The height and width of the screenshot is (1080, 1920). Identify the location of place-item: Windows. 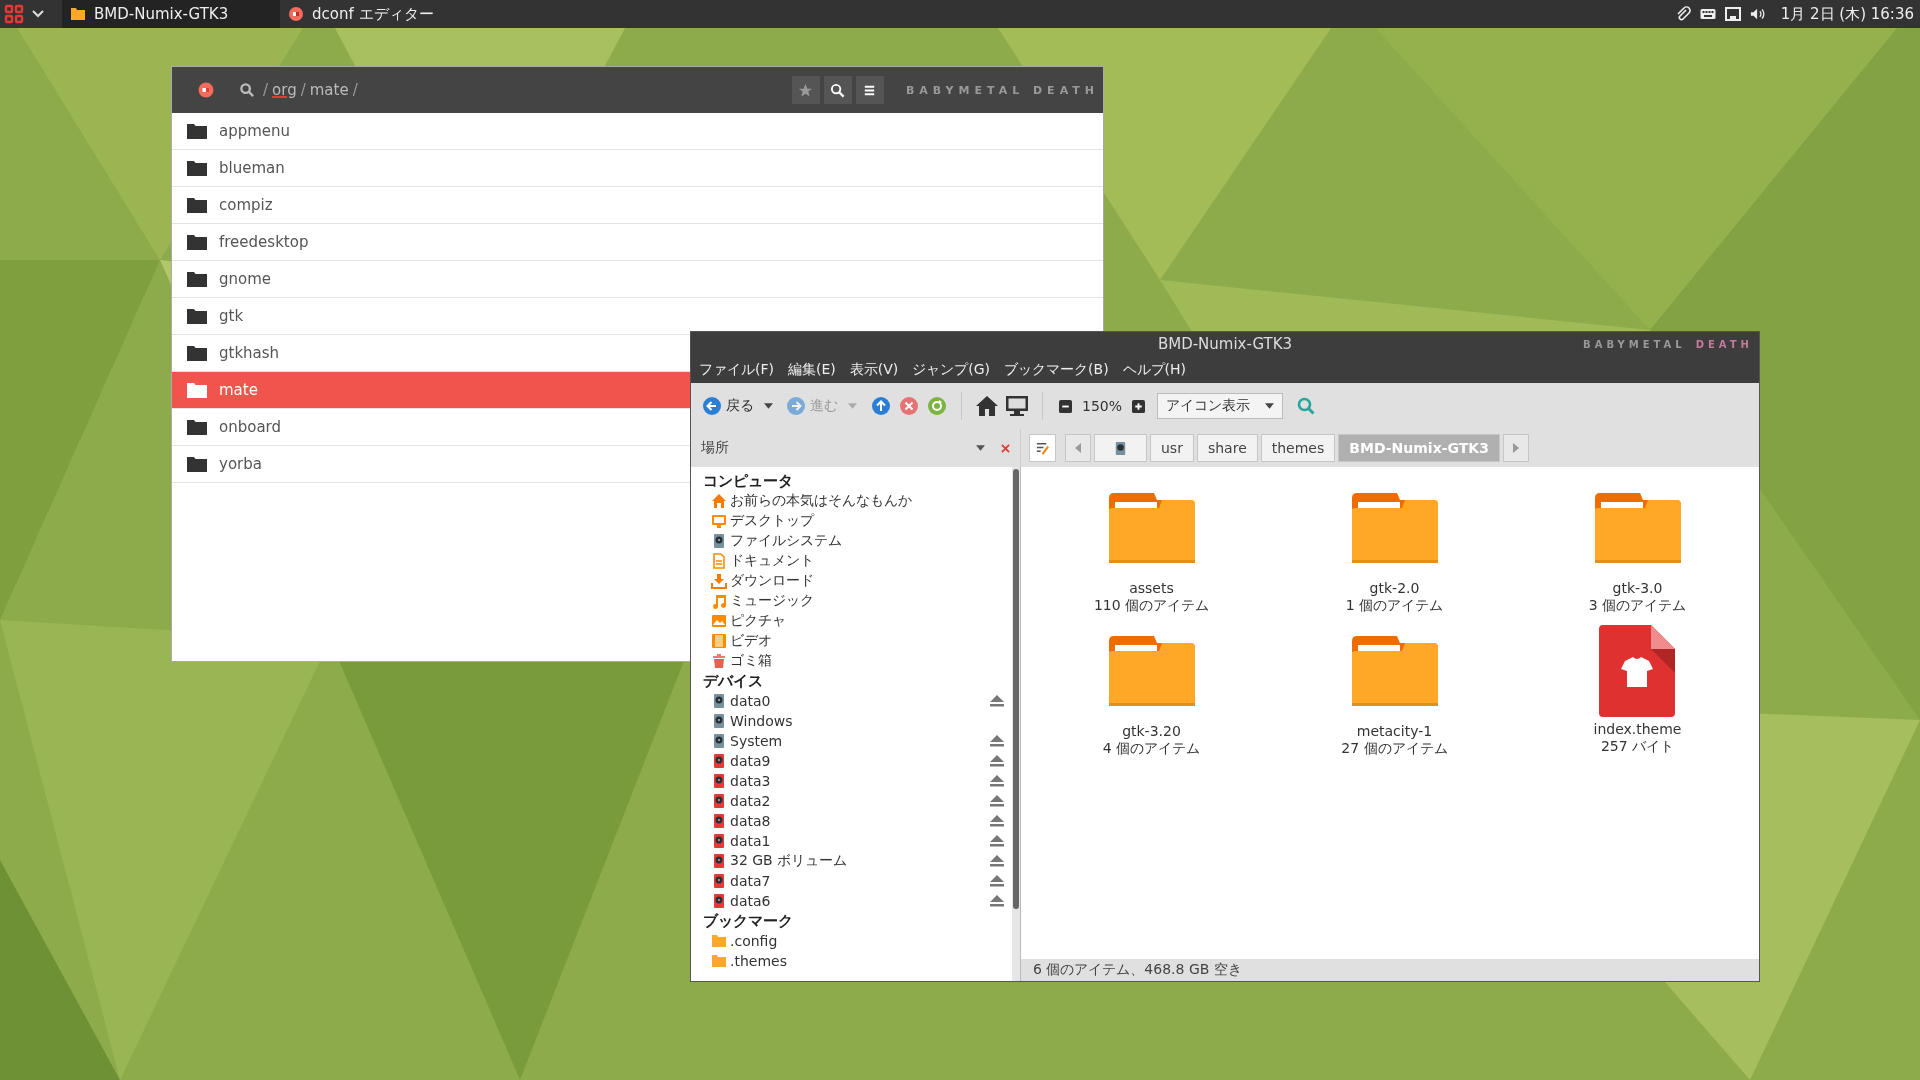
(852, 721).